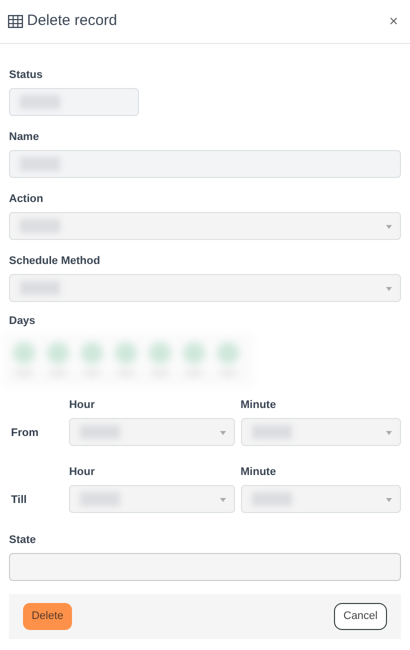 This screenshot has width=410, height=650. What do you see at coordinates (360, 616) in the screenshot?
I see `cancel-button: Cancel` at bounding box center [360, 616].